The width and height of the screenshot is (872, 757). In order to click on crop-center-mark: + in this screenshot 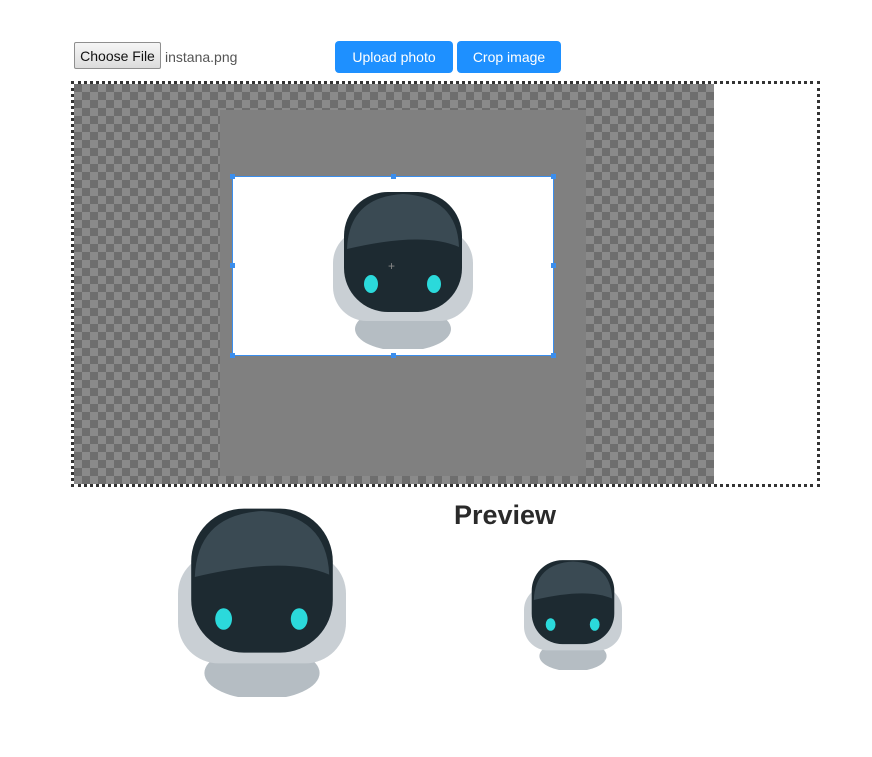, I will do `click(392, 266)`.